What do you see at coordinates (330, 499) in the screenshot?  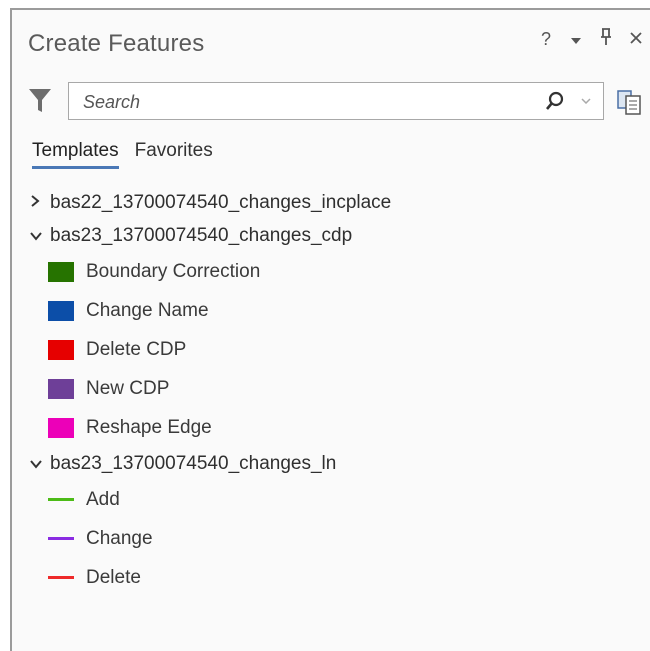 I see `template-item: Add` at bounding box center [330, 499].